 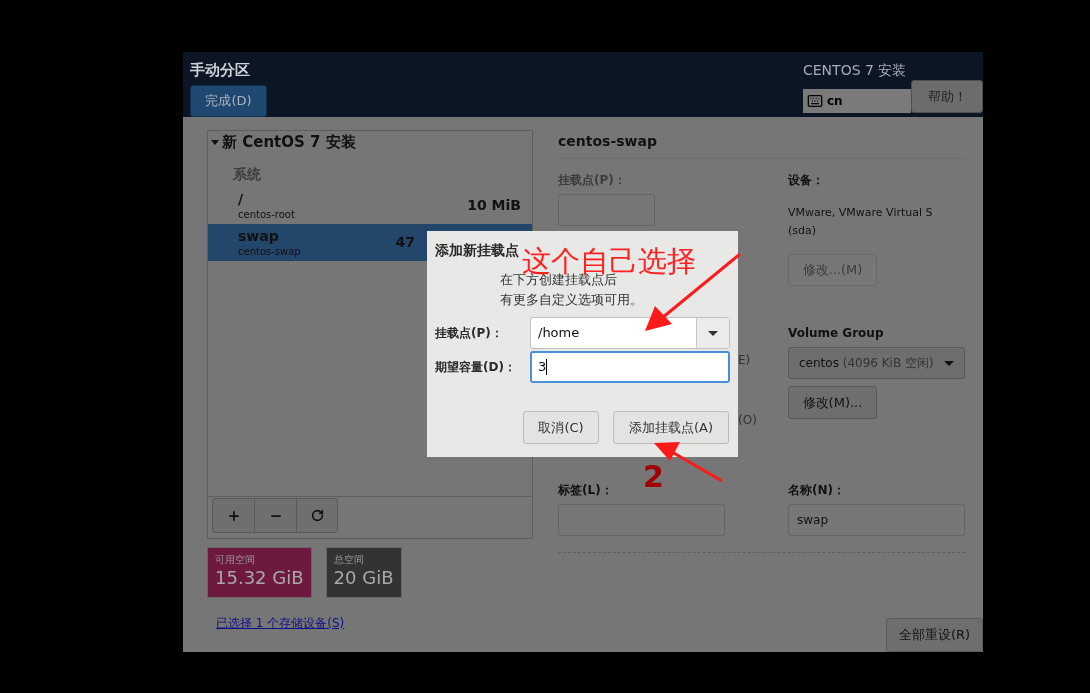 What do you see at coordinates (761, 145) in the screenshot?
I see `details-title: centos-swap` at bounding box center [761, 145].